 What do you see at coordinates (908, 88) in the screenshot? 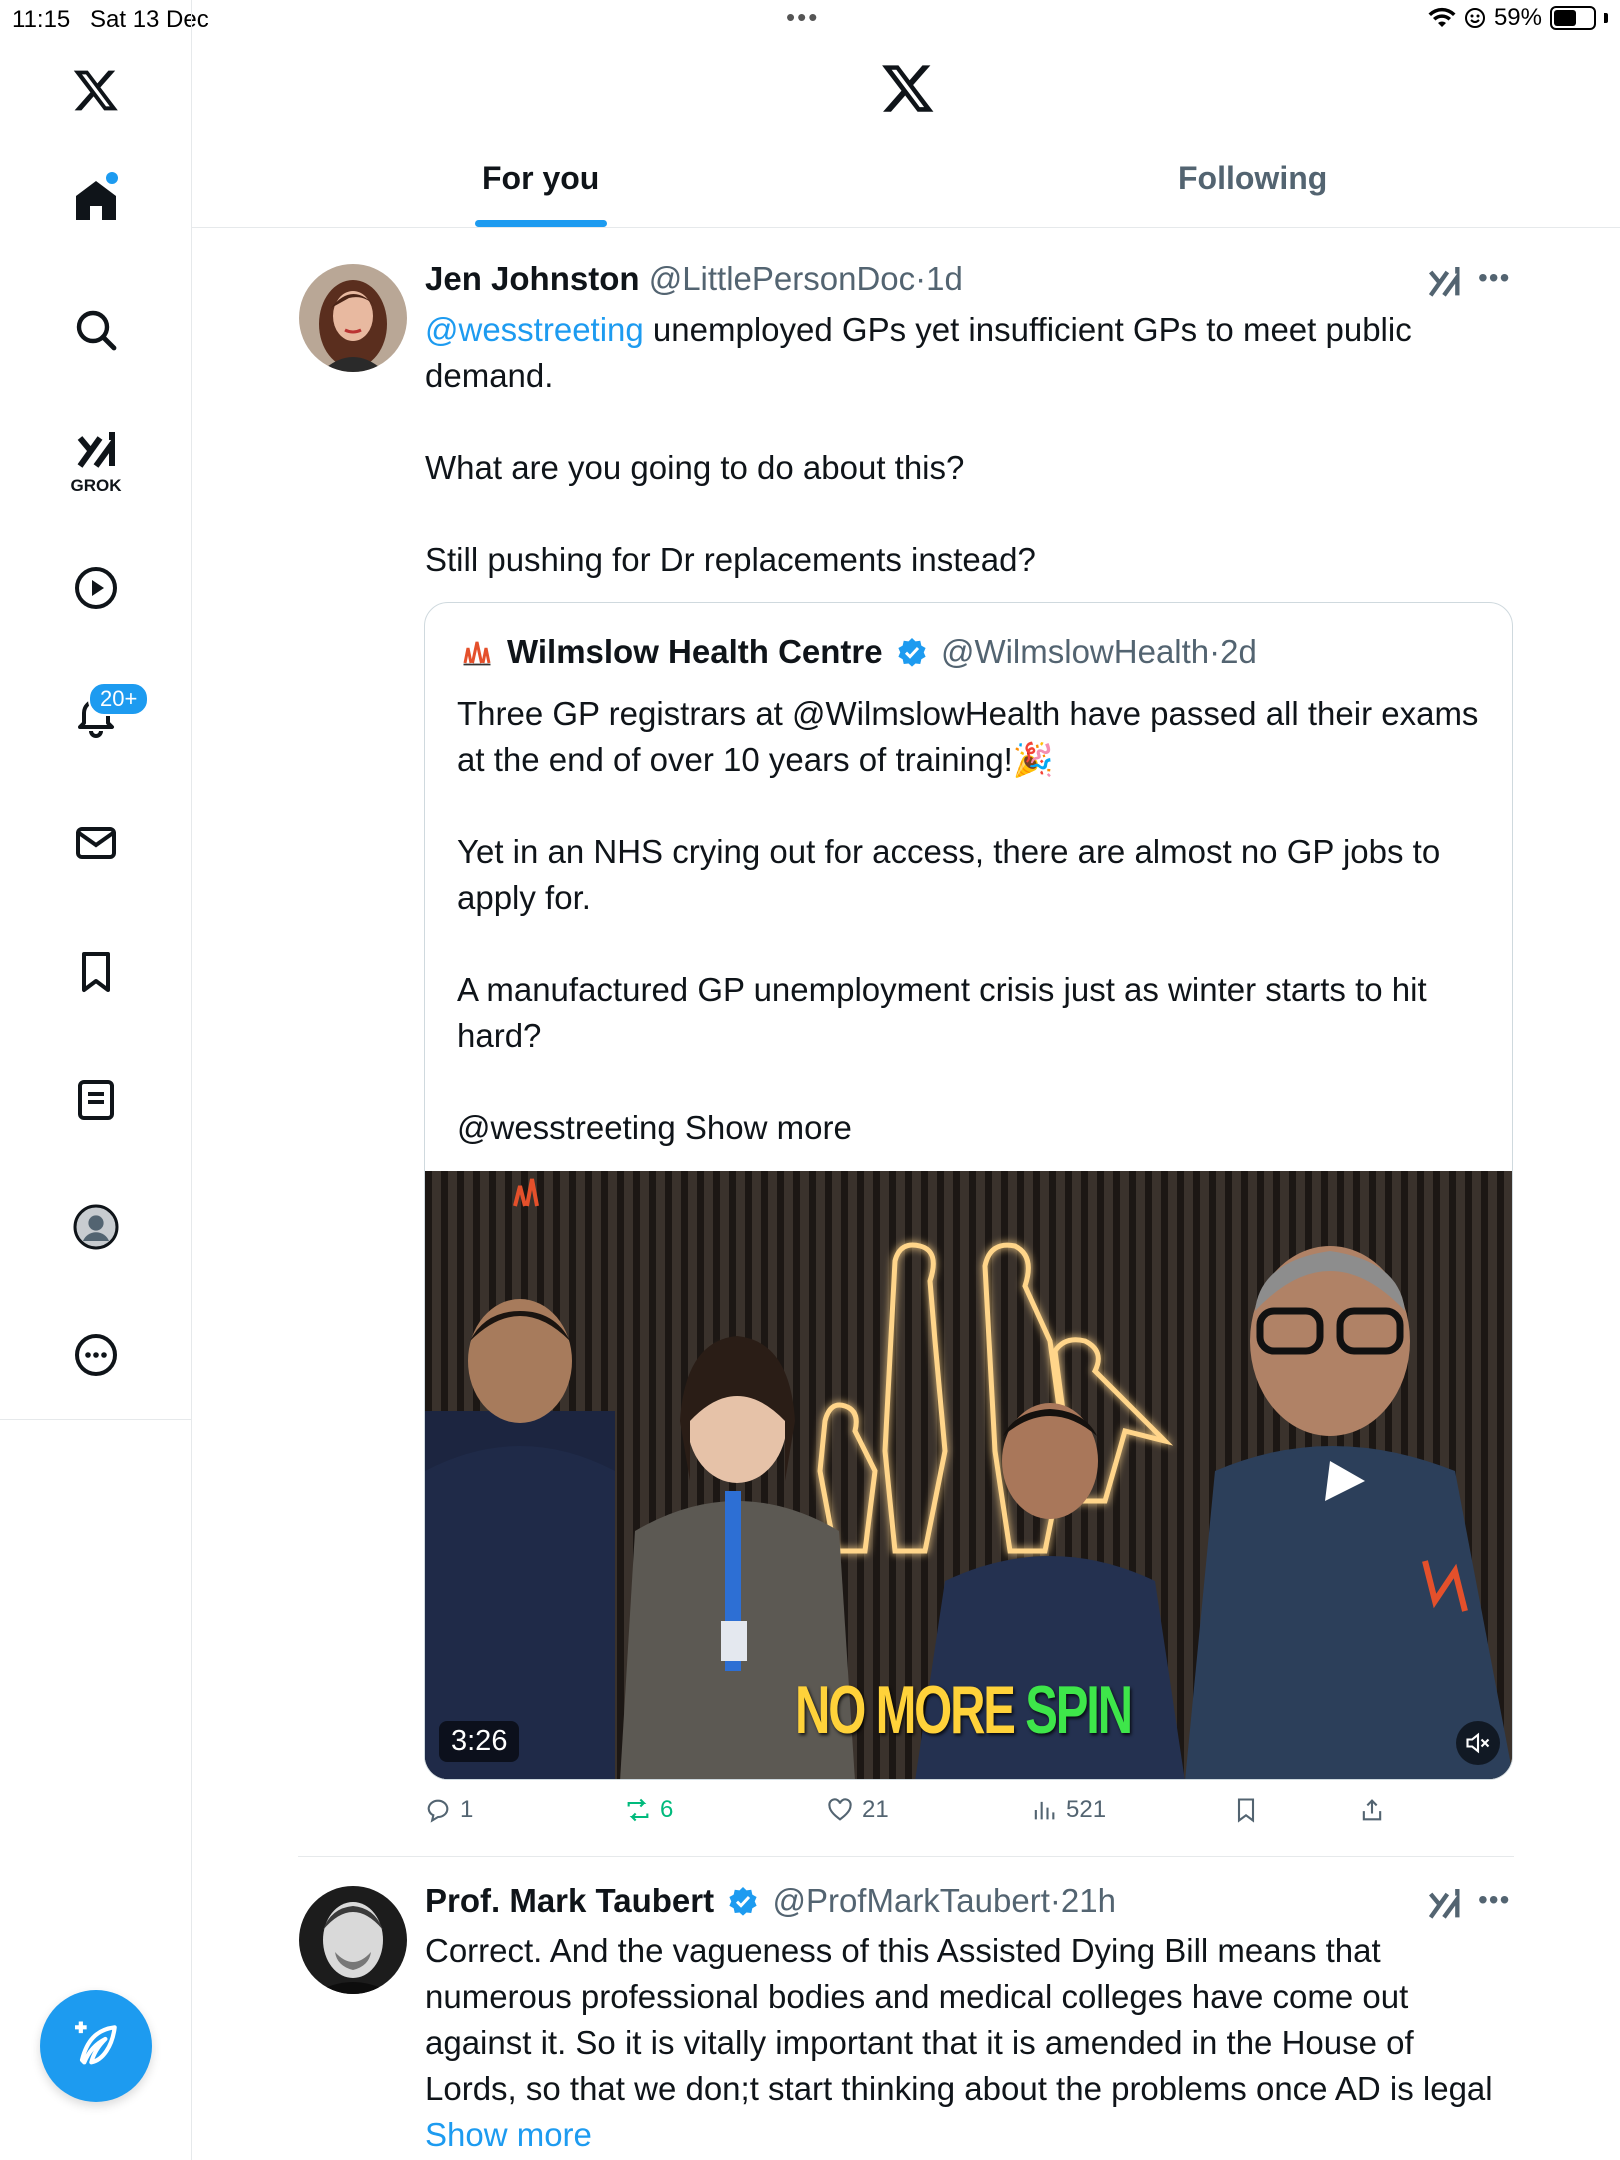
I see `x-header-logo-icon` at bounding box center [908, 88].